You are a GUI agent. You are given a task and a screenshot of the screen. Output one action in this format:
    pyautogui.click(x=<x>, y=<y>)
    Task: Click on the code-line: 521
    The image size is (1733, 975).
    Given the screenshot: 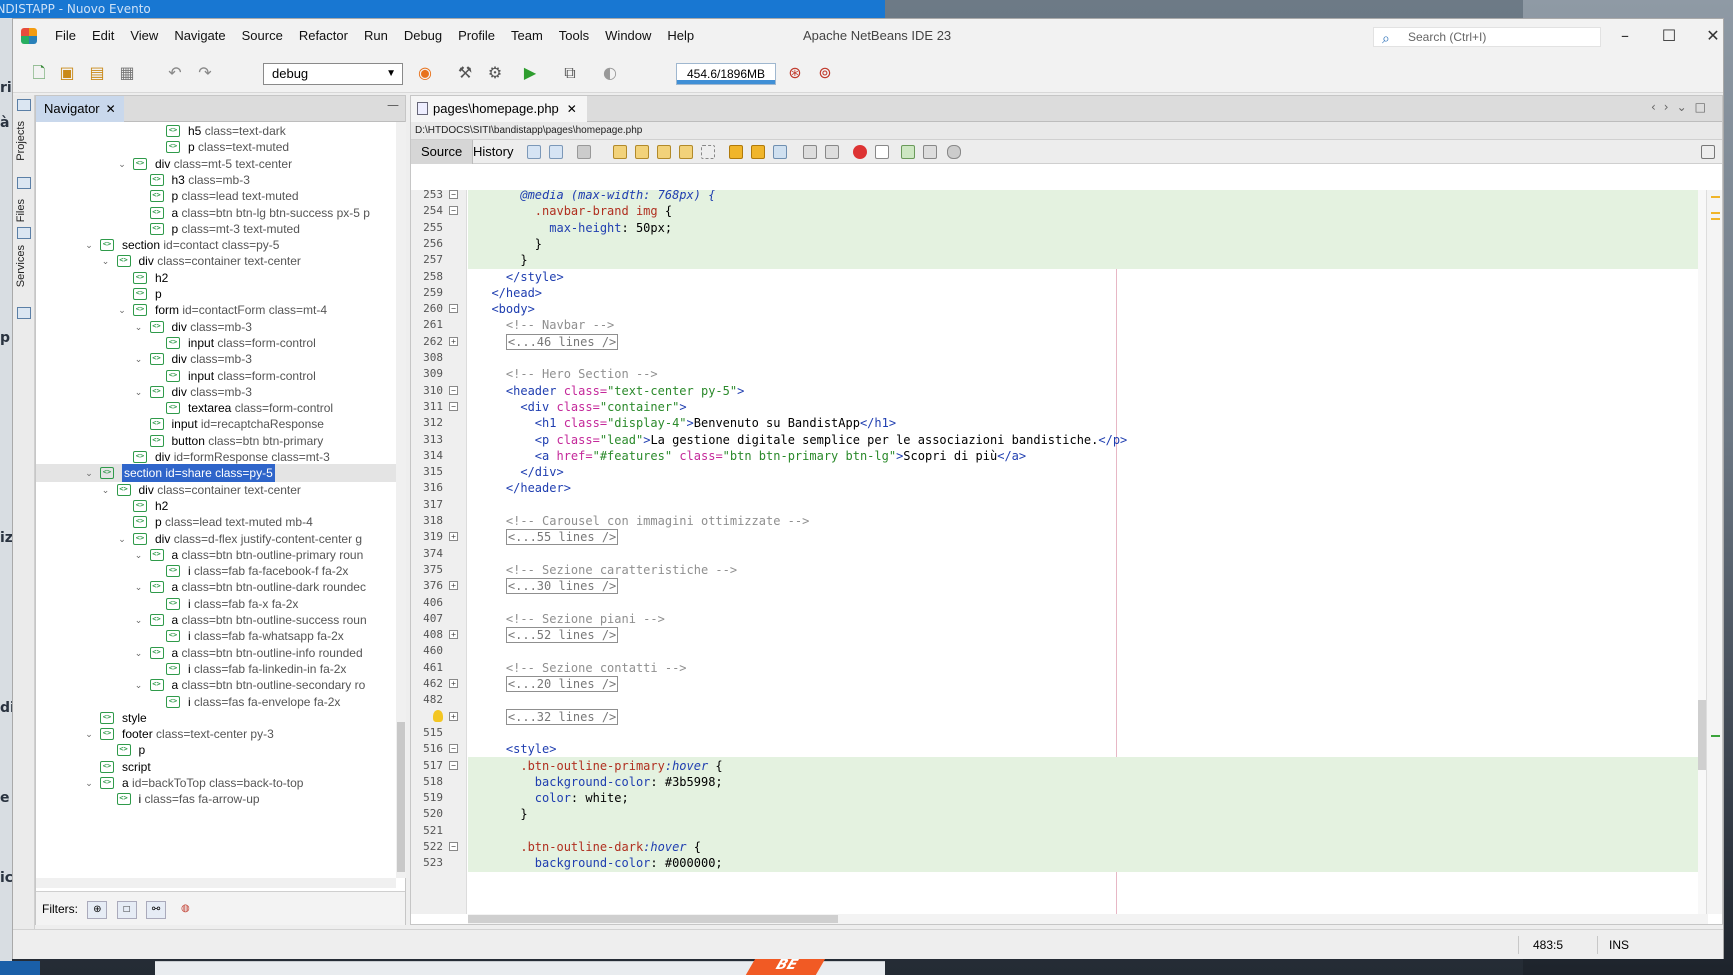 What is the action you would take?
    pyautogui.click(x=1059, y=830)
    